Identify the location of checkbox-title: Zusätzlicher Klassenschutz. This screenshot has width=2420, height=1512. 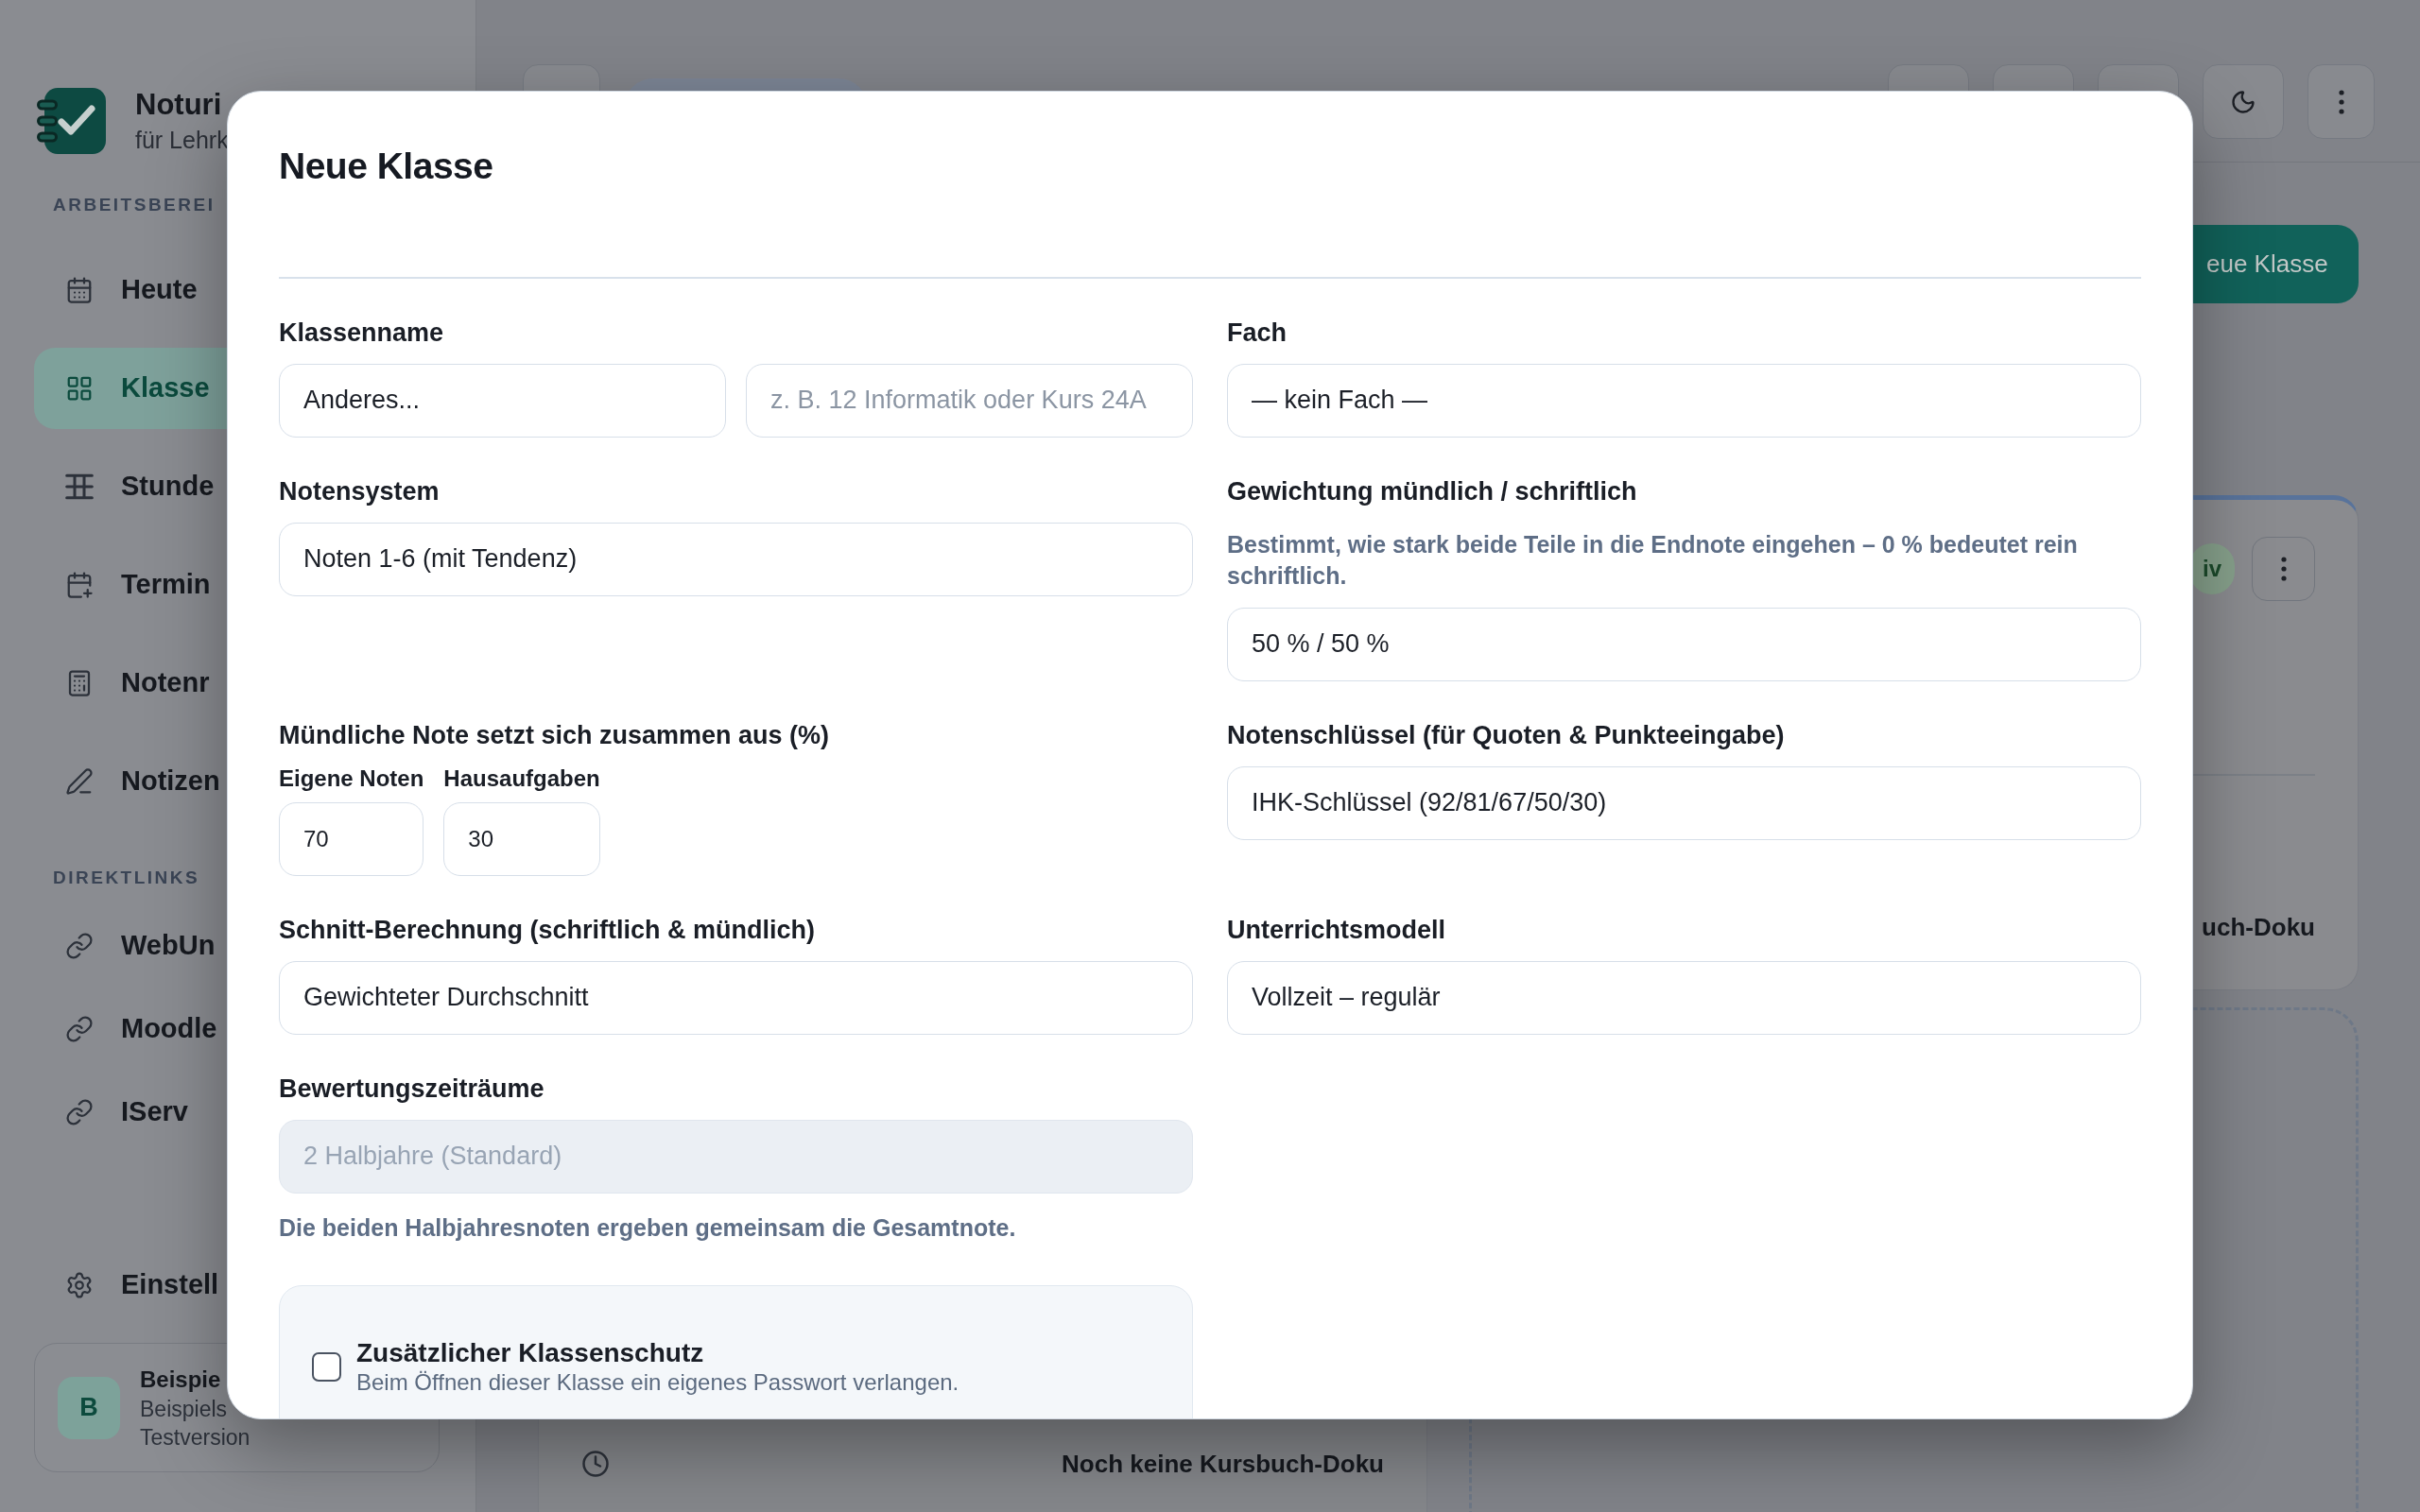
(530, 1352).